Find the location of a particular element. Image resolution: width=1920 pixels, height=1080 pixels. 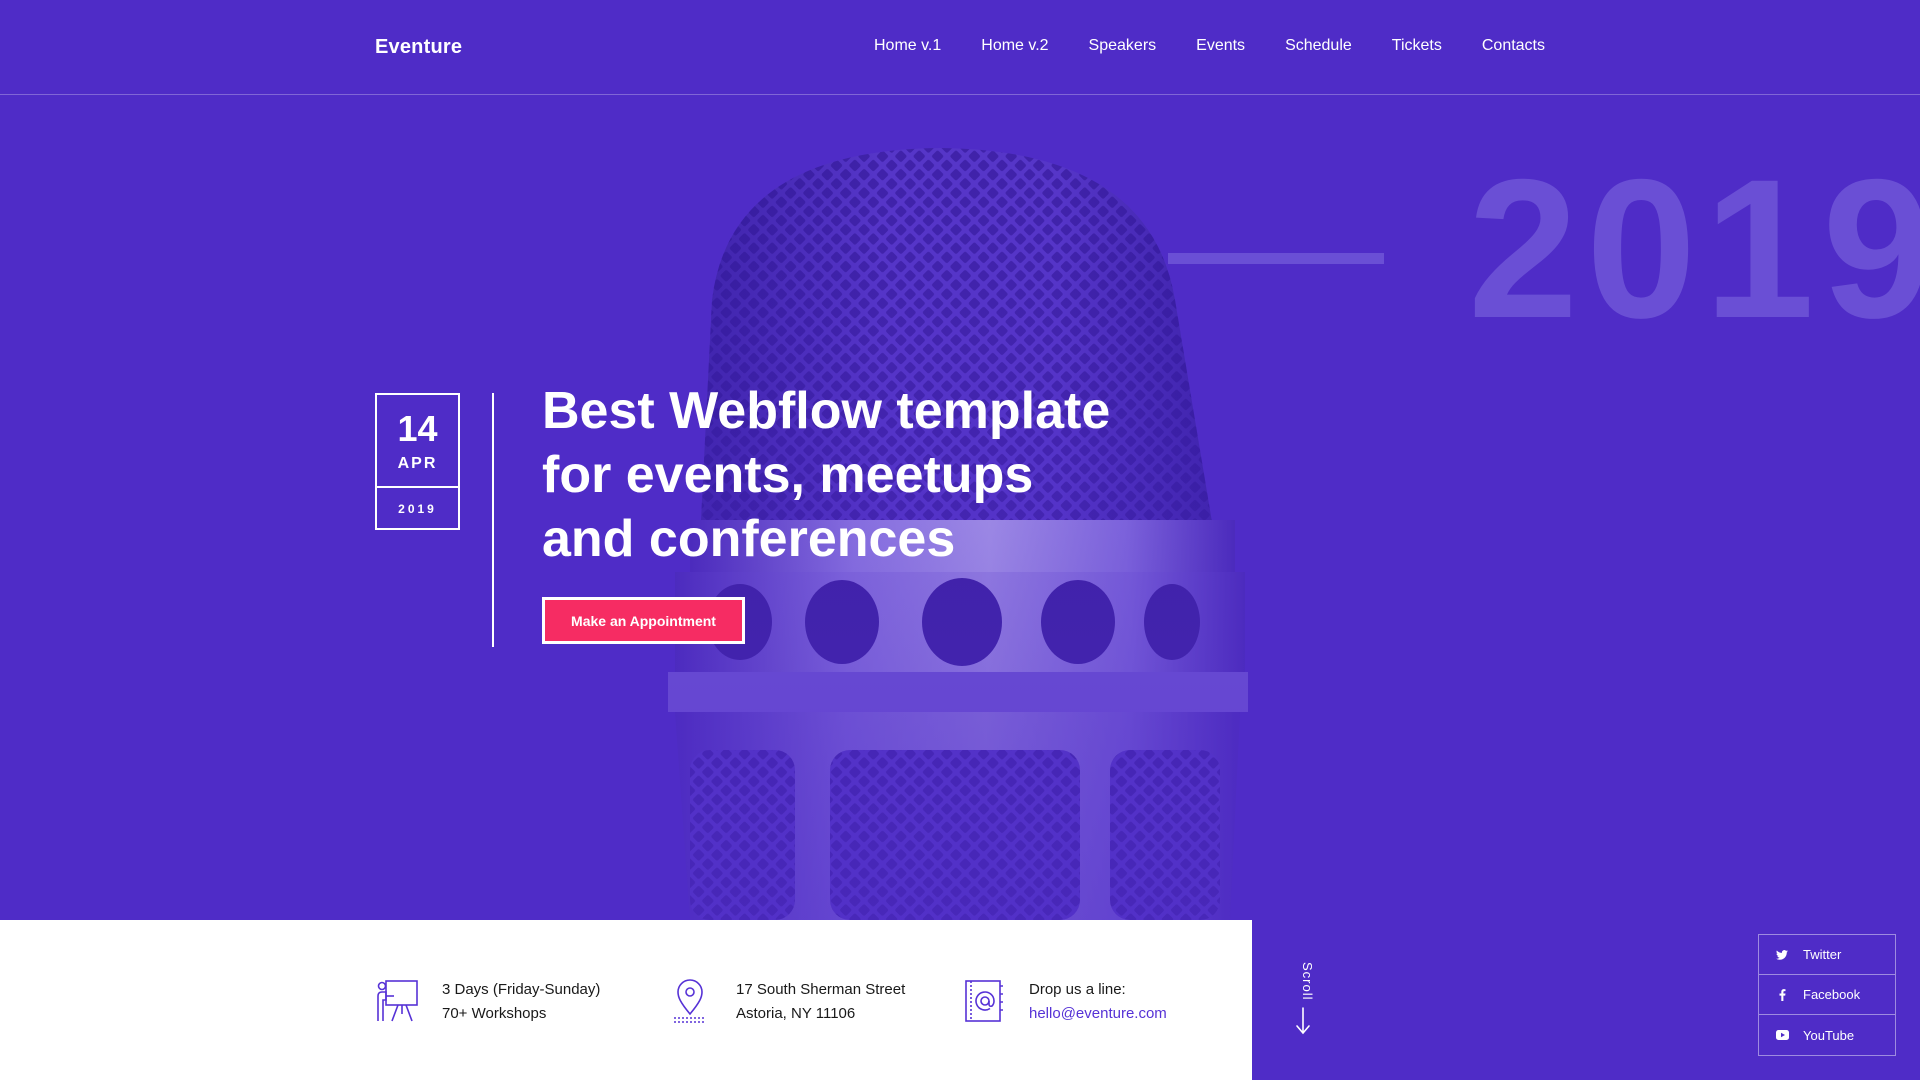

nav-item-speakers: Speakers is located at coordinates (1123, 46).